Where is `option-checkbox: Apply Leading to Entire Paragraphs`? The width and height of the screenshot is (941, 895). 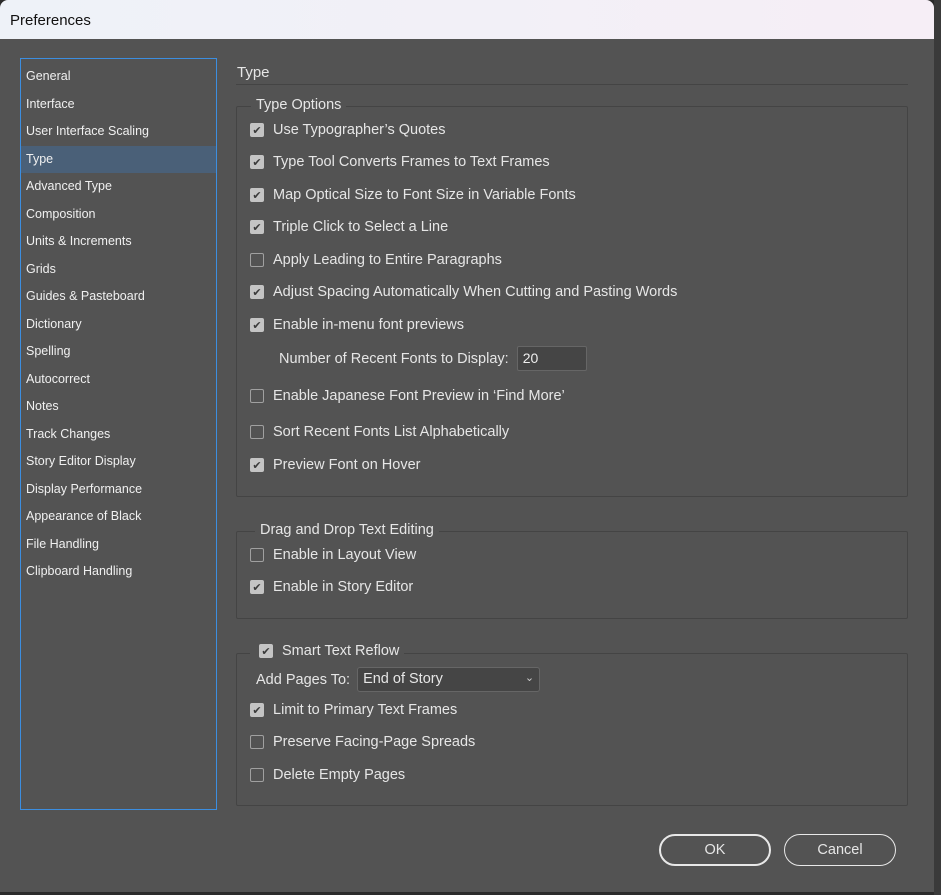
option-checkbox: Apply Leading to Entire Paragraphs is located at coordinates (376, 260).